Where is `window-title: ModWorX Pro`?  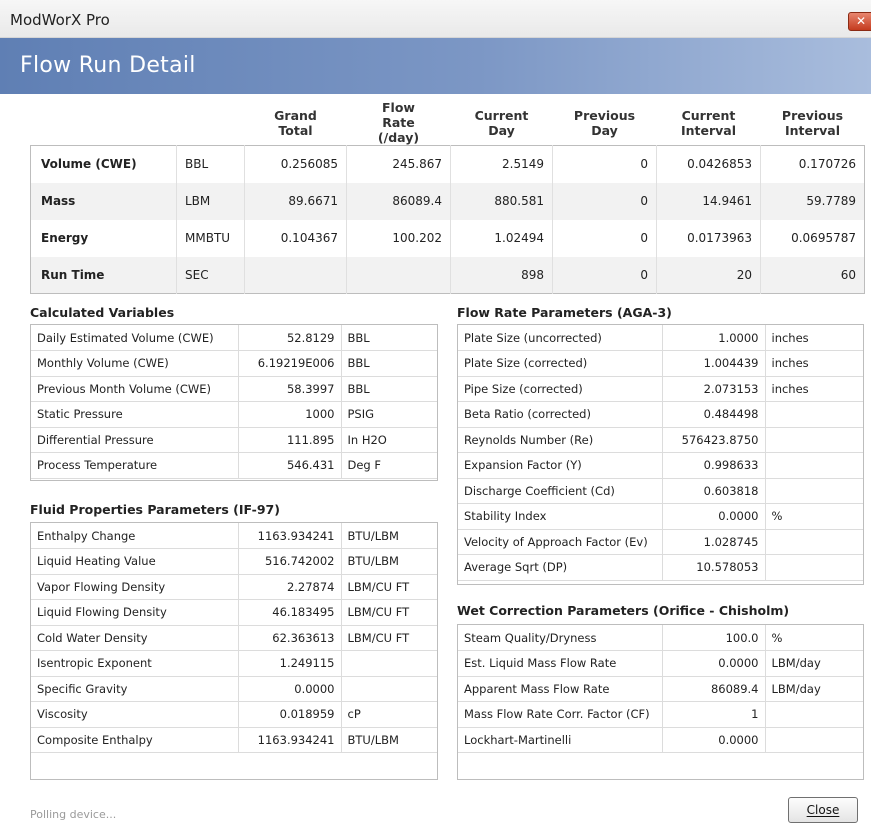 window-title: ModWorX Pro is located at coordinates (60, 20).